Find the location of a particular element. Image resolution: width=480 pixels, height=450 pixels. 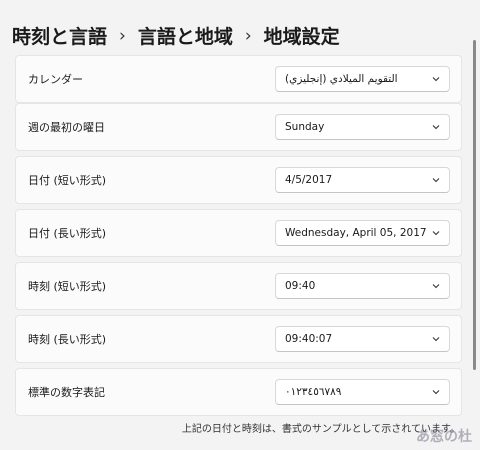

setting-row-short-time: 時刻 (短い形式) 09:40 is located at coordinates (238, 286).